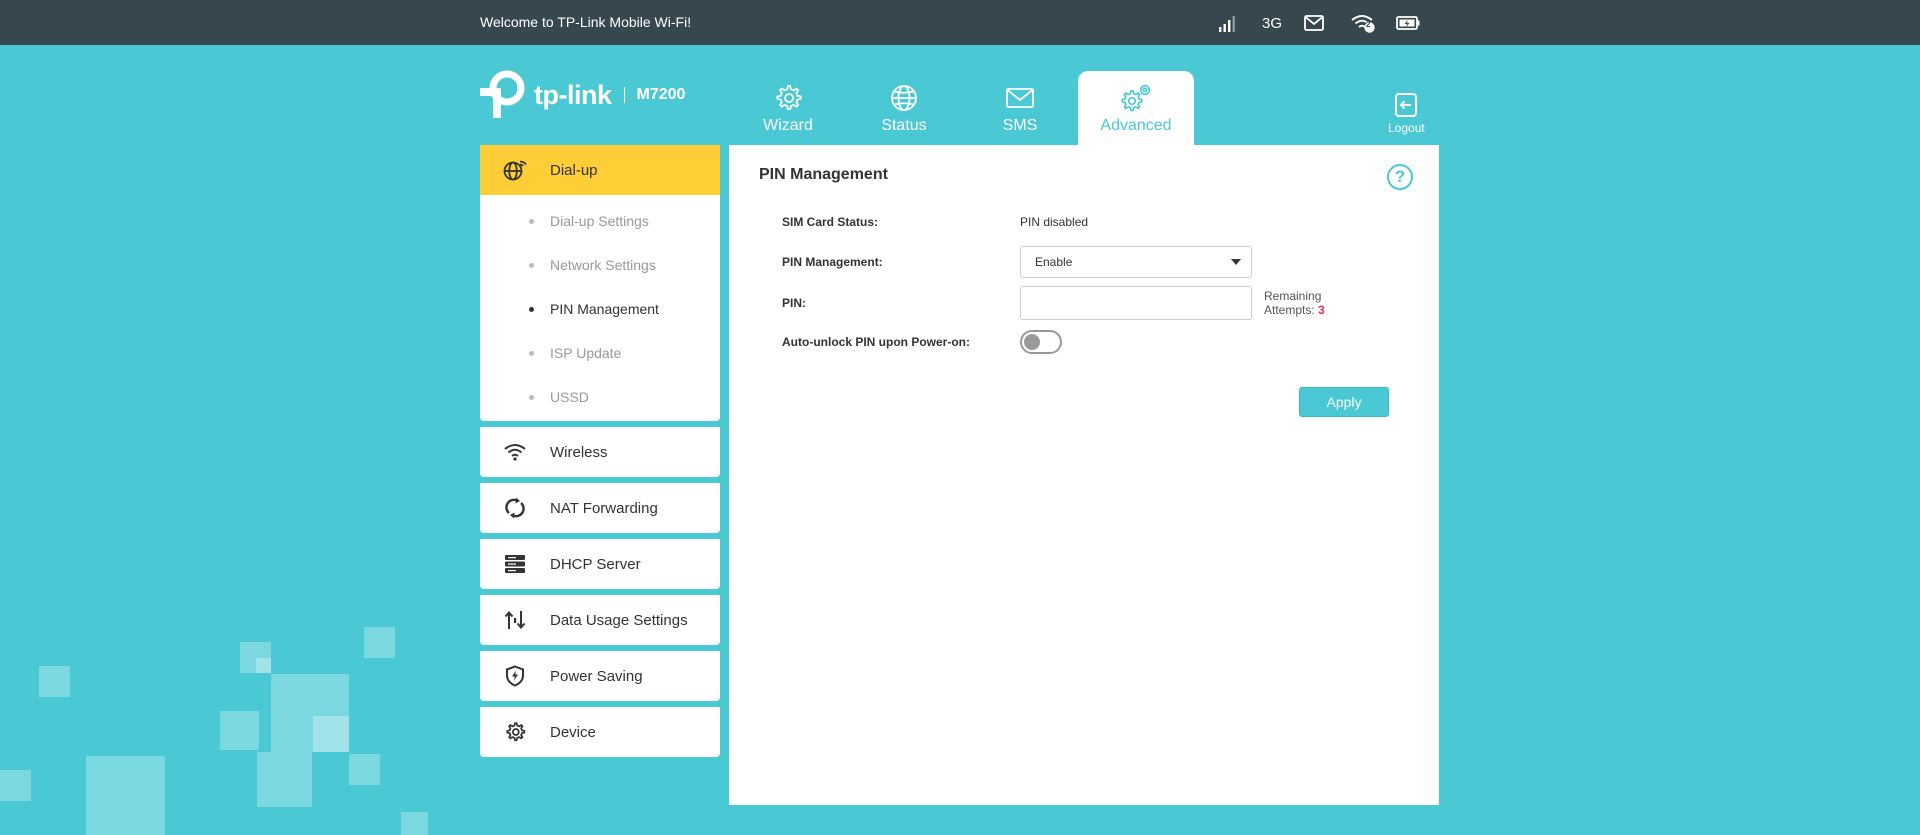 The height and width of the screenshot is (835, 1920). I want to click on pin-management-label: PIN Management:, so click(832, 262).